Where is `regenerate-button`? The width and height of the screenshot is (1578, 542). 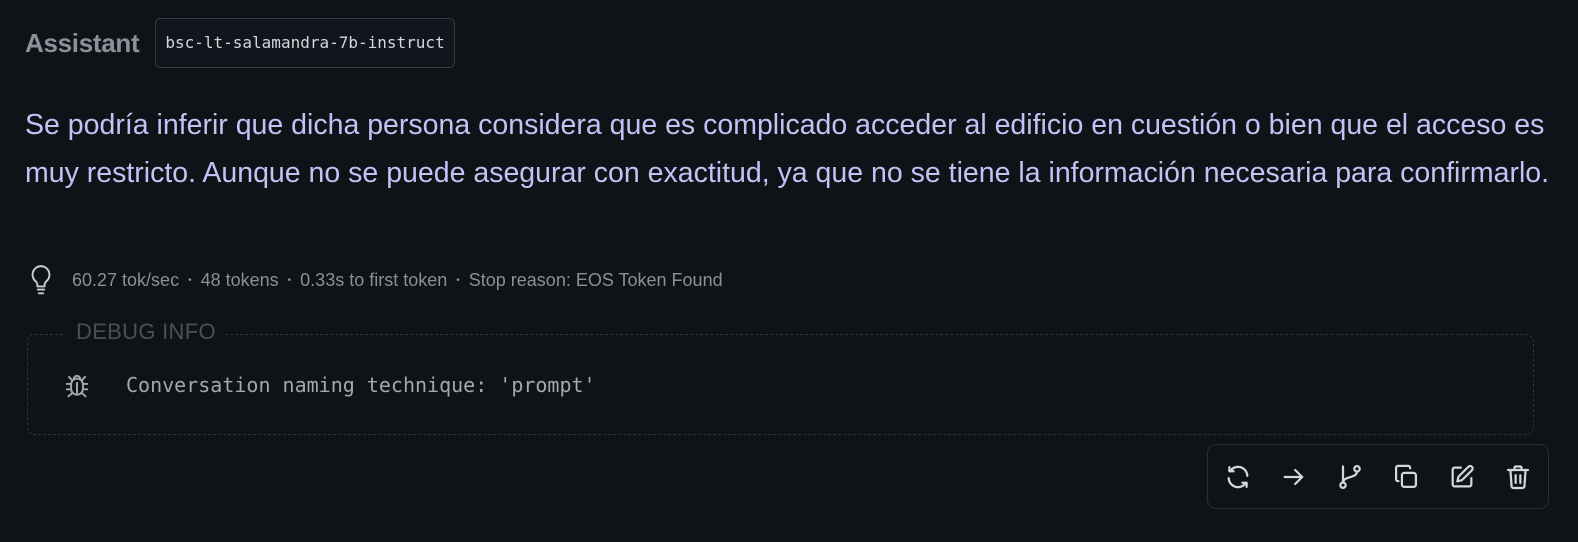 regenerate-button is located at coordinates (1238, 477).